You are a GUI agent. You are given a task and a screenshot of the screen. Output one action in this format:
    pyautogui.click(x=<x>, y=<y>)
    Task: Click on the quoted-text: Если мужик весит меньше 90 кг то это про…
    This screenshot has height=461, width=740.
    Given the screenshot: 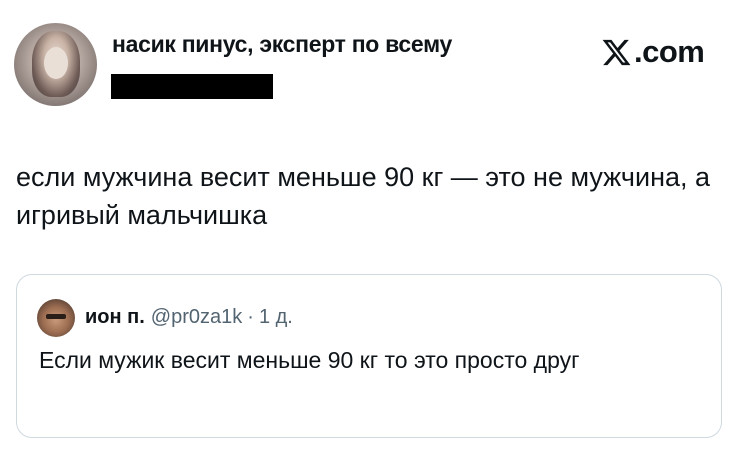 What is the action you would take?
    pyautogui.click(x=309, y=360)
    